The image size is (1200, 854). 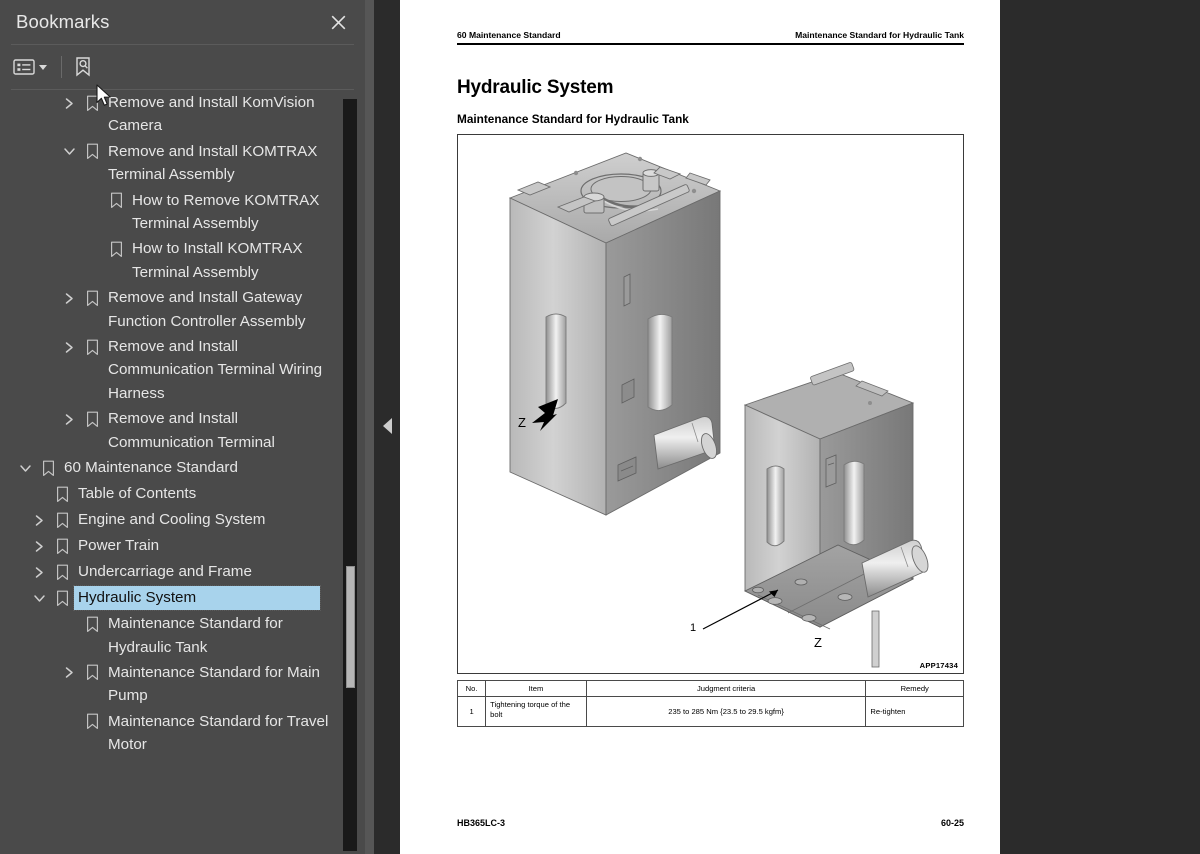 I want to click on running-header-right: Maintenance Standard for Hydraulic Tank, so click(x=879, y=35).